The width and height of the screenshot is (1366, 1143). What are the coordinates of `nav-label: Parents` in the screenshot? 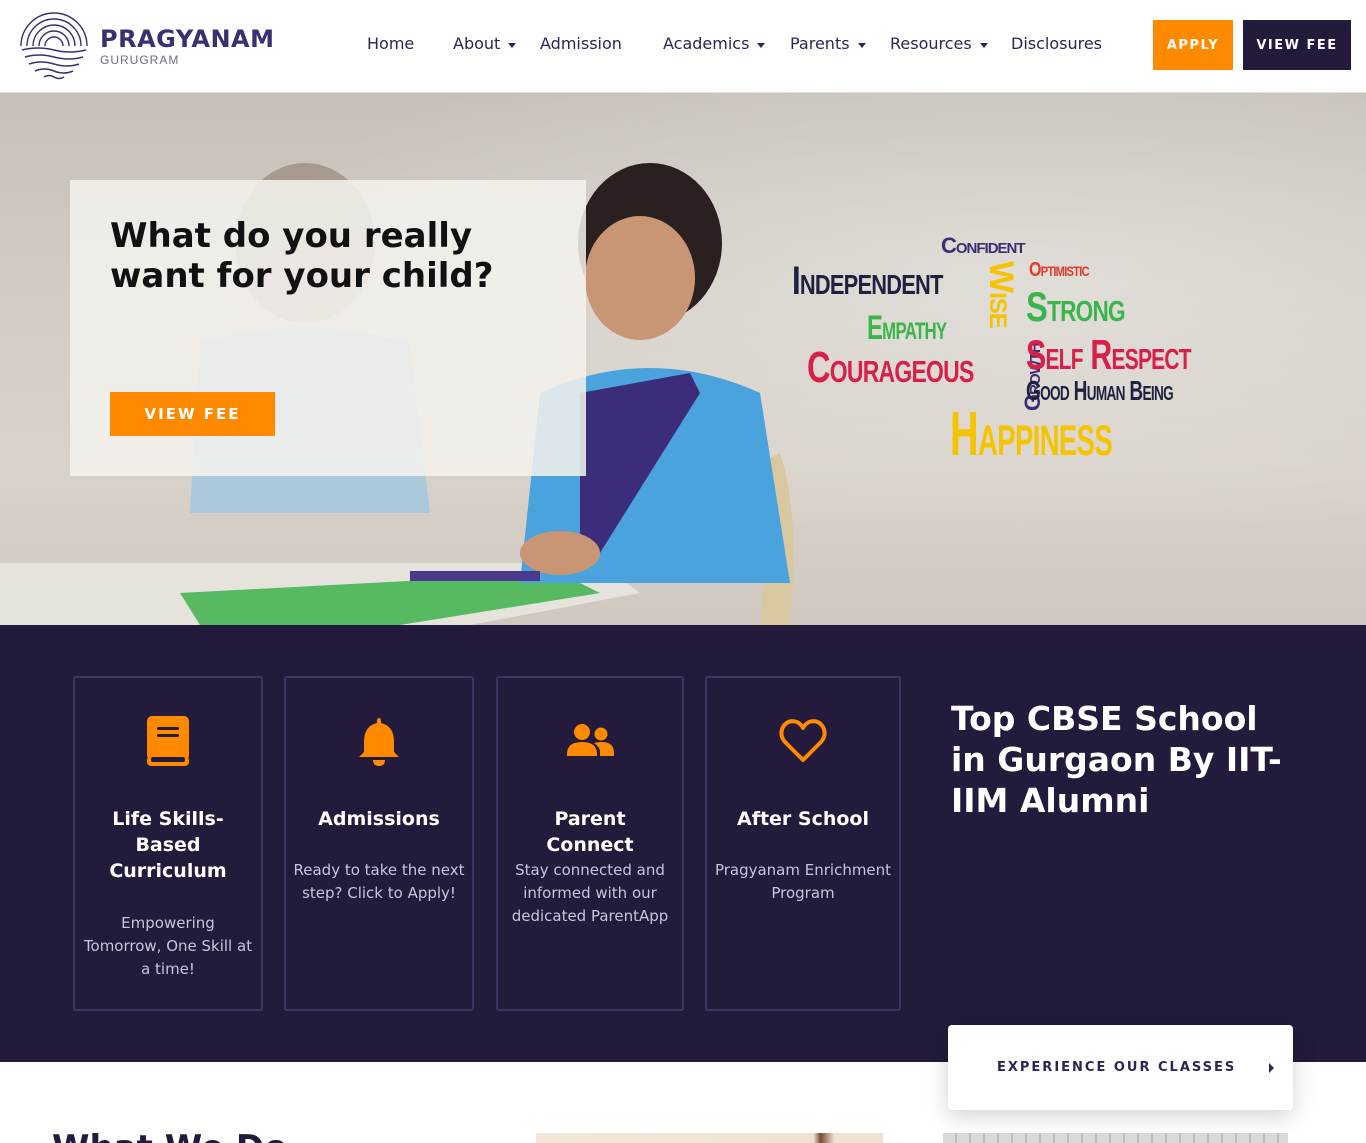 It's located at (820, 43).